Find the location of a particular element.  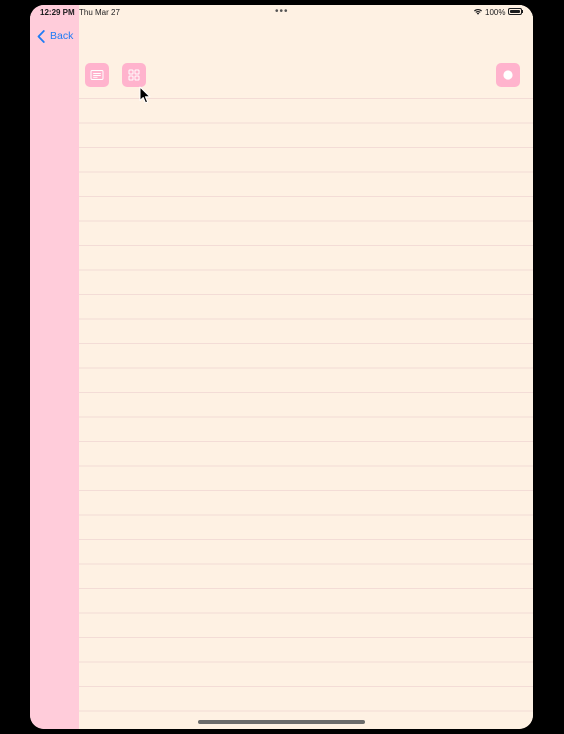

home-indicator is located at coordinates (281, 722).